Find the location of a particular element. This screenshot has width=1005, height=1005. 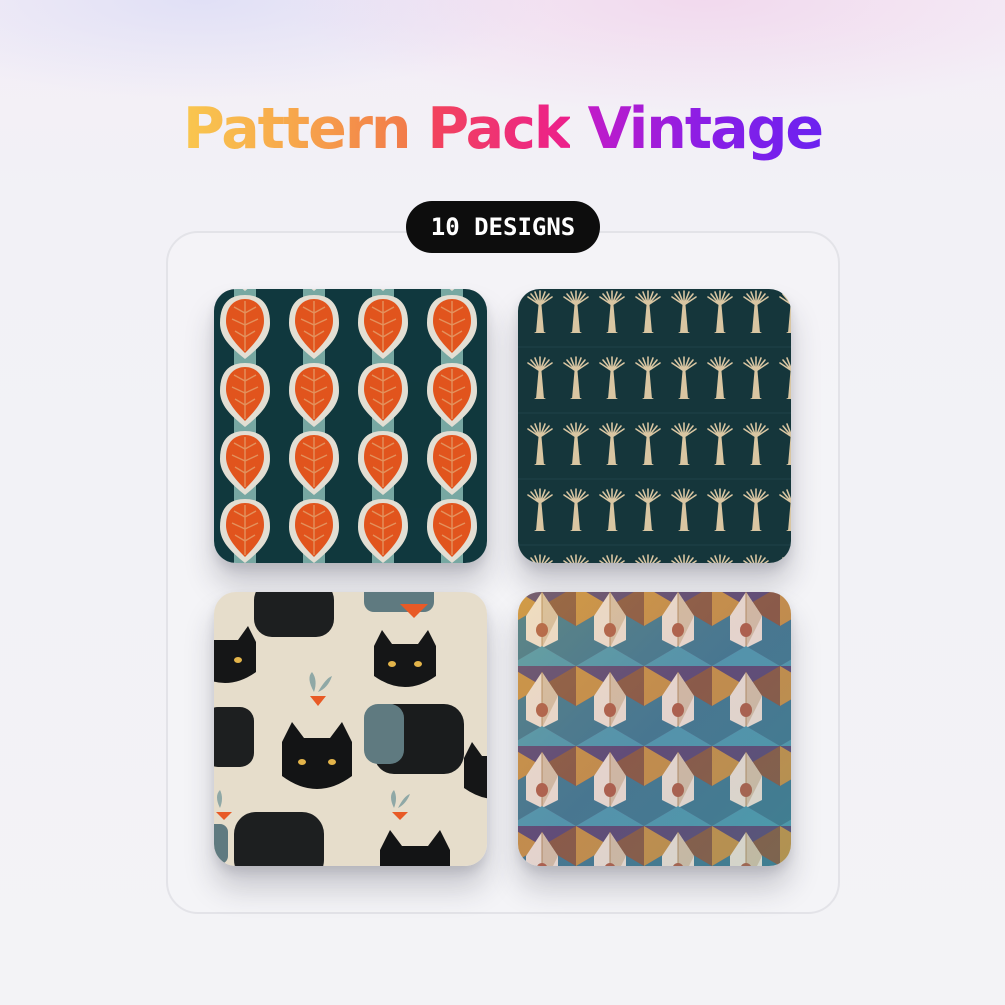

geometric-crystal-pattern-icon is located at coordinates (654, 729).